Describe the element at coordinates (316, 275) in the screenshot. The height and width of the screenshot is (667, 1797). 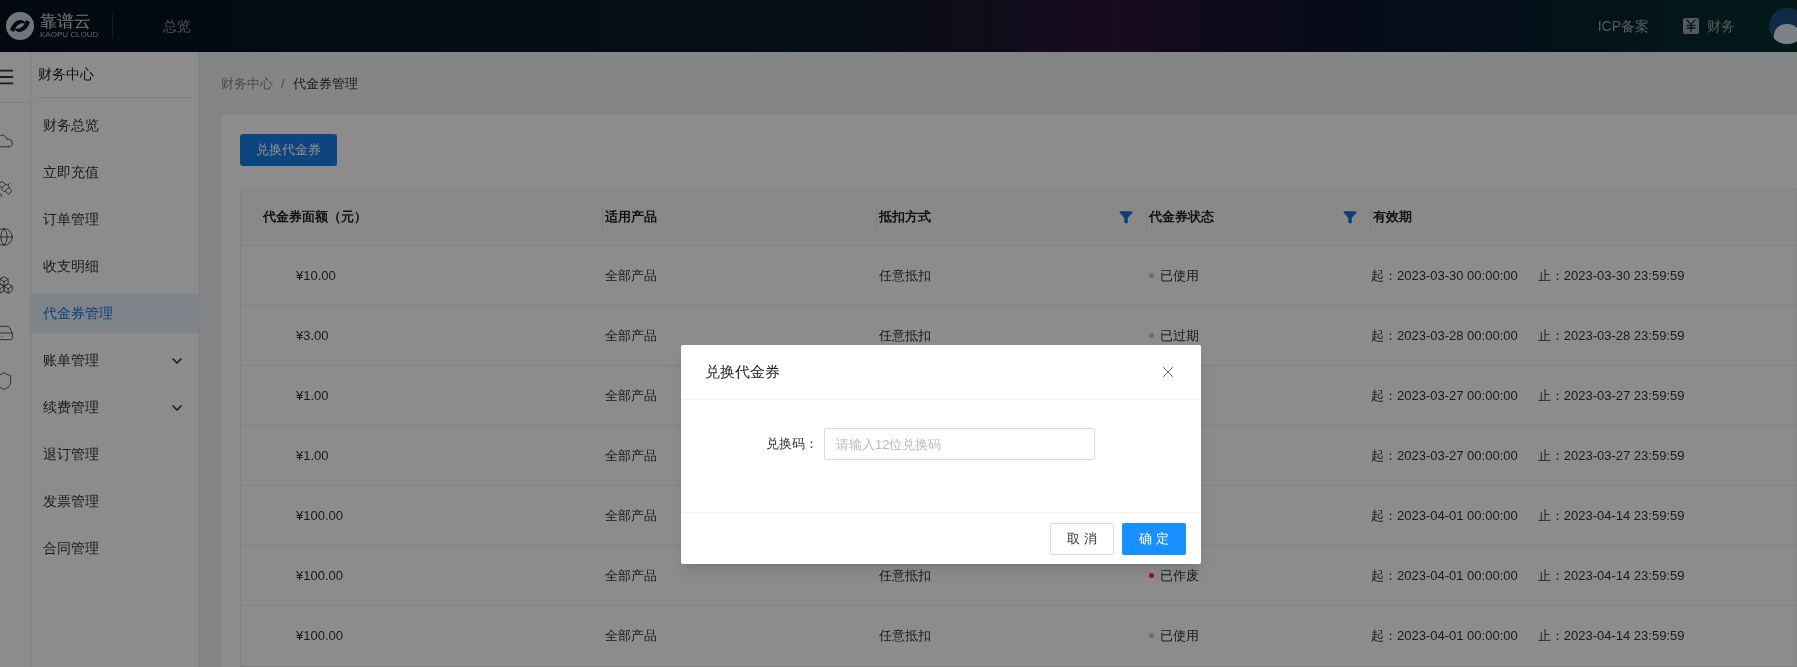
I see `table-cell-text: ¥10.00` at that location.